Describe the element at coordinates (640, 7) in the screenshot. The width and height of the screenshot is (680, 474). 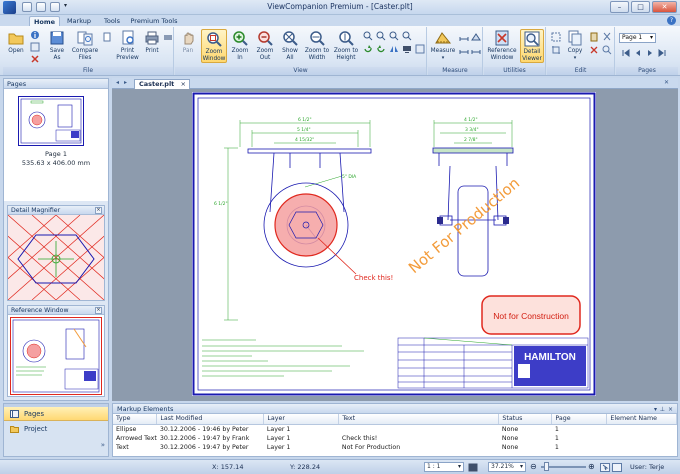
I see `maximize-icon: □` at that location.